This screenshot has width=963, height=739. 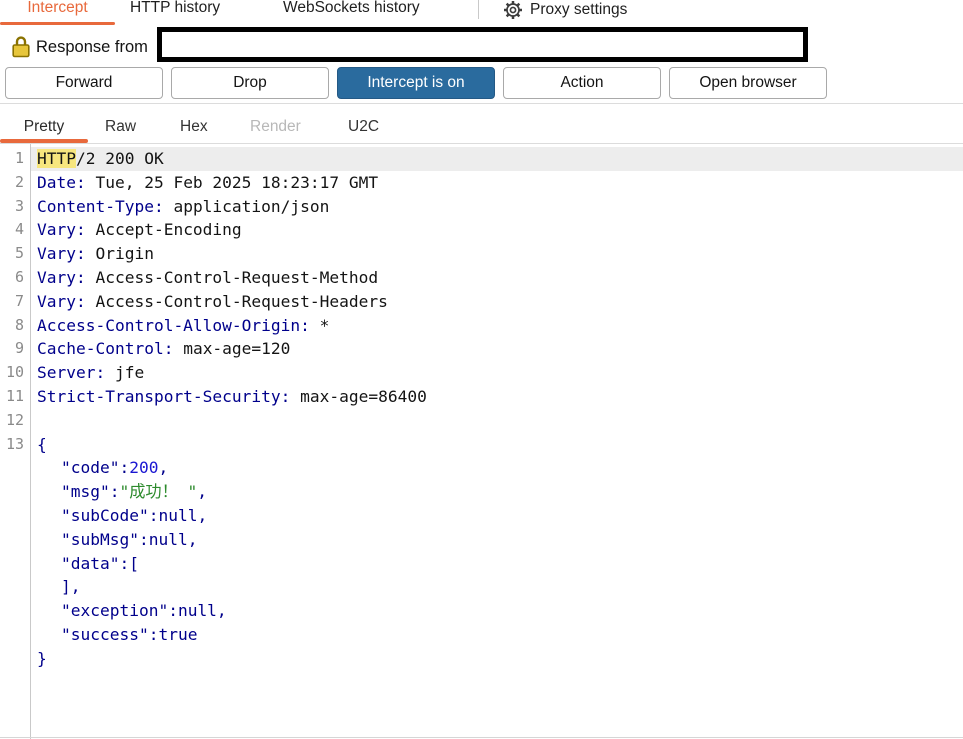 What do you see at coordinates (481, 540) in the screenshot?
I see `code-line: "subMsg":null,` at bounding box center [481, 540].